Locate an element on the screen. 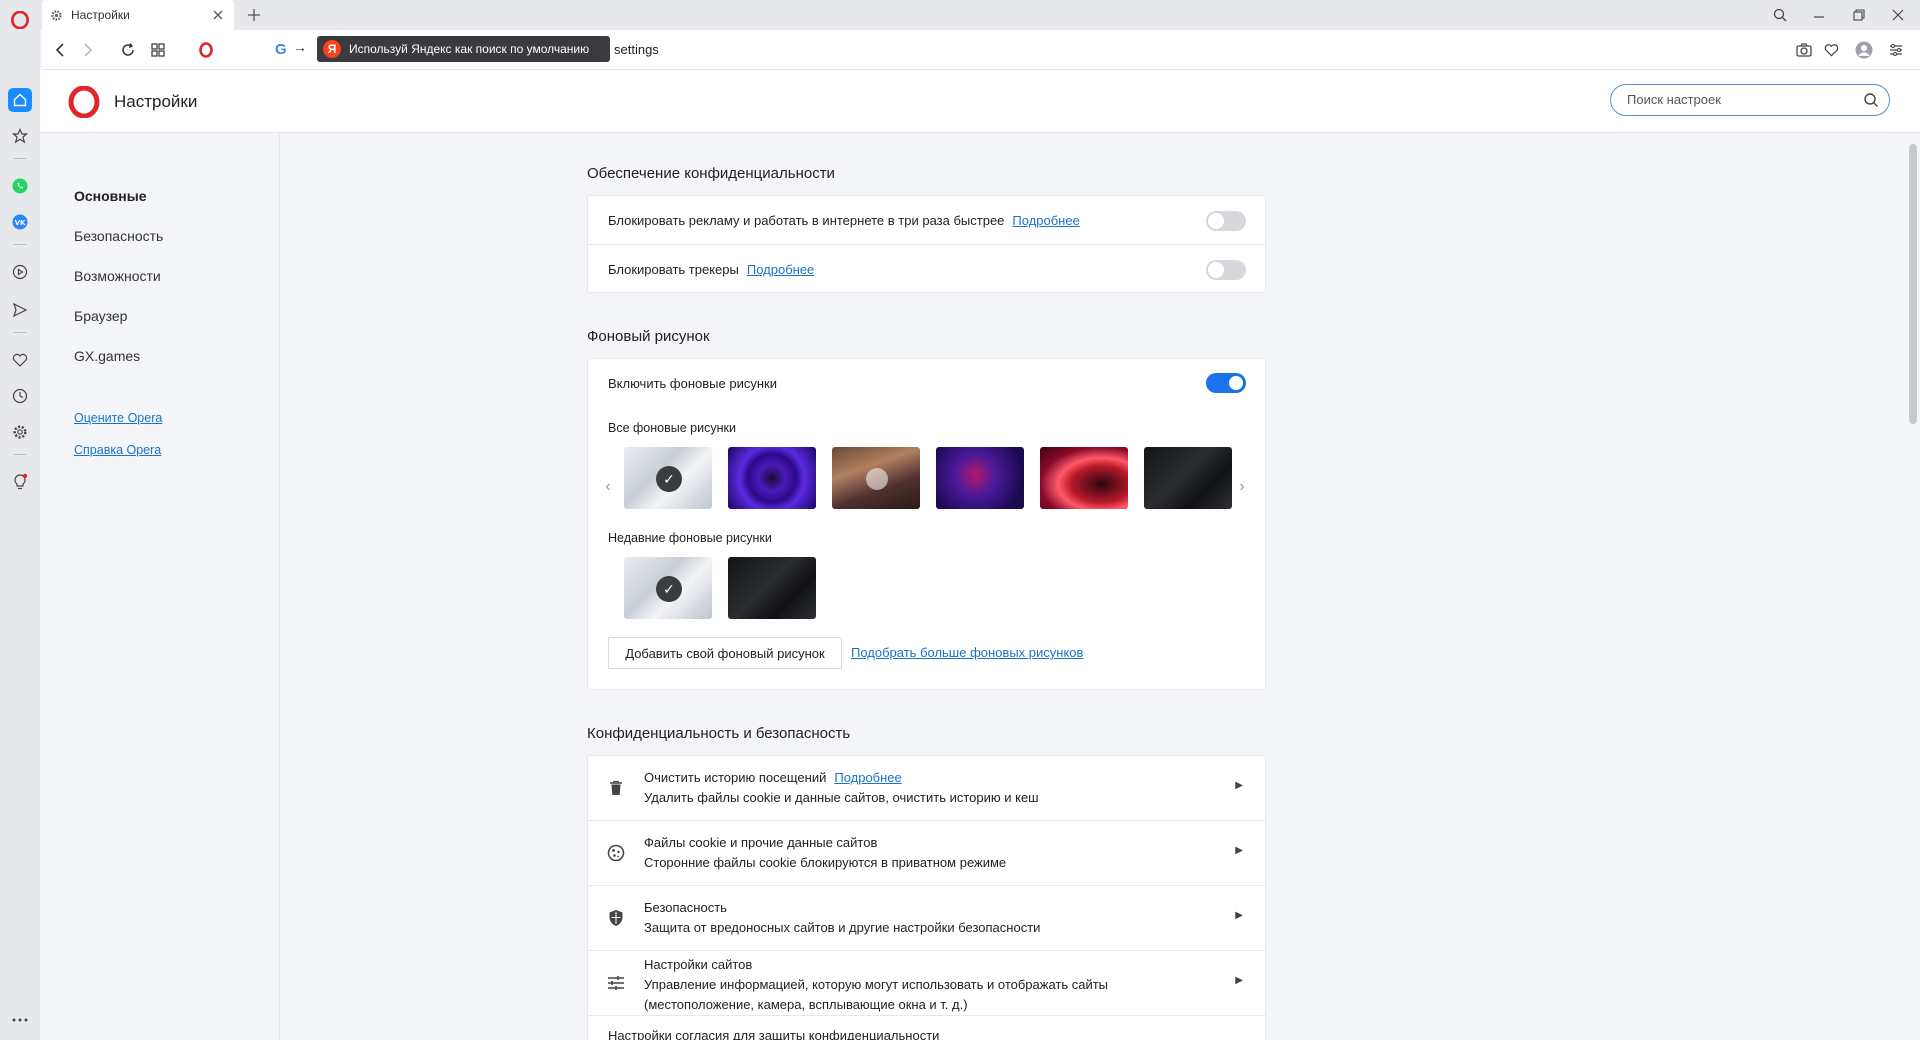 The height and width of the screenshot is (1040, 1920). sidebar-history-button is located at coordinates (20, 396).